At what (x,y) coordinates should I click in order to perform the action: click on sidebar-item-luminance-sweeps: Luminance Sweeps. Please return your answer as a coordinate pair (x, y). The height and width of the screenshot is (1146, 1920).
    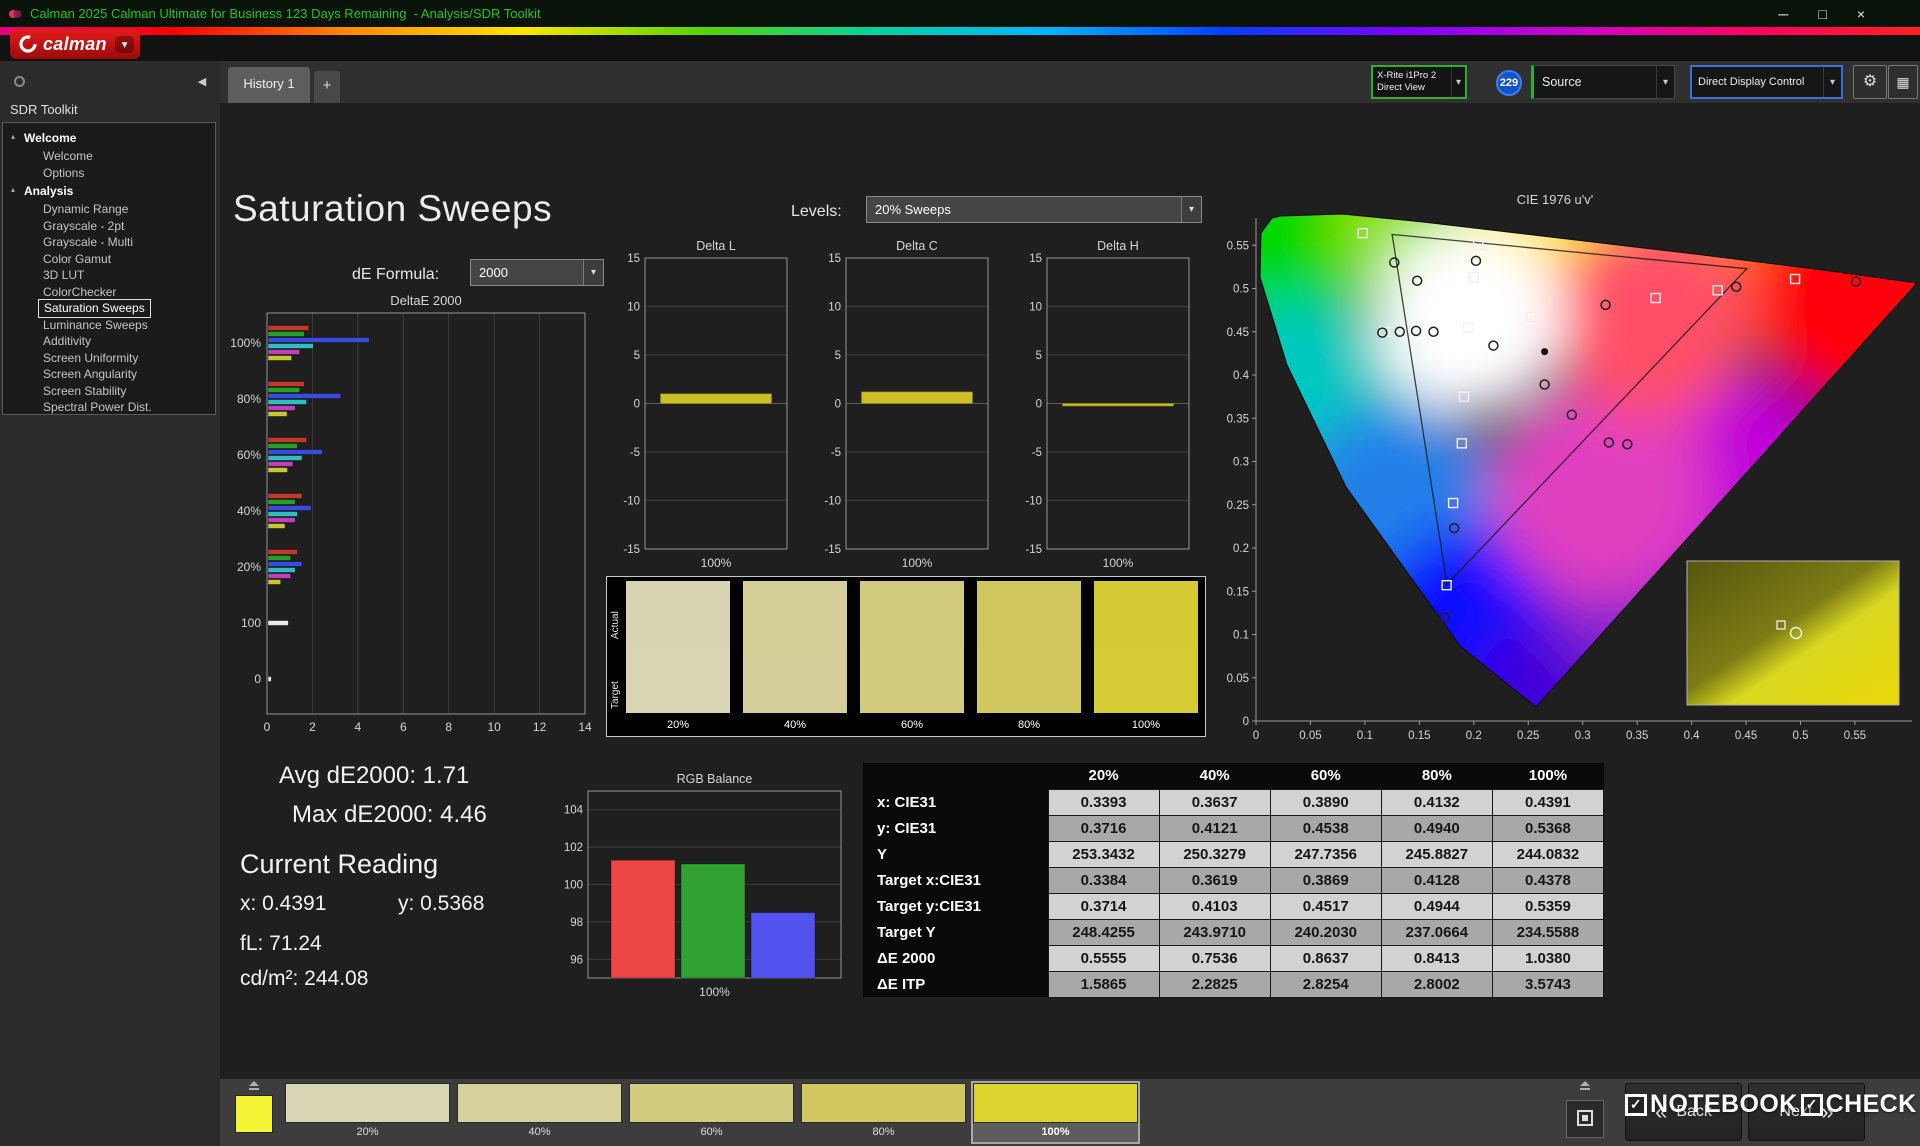
    Looking at the image, I should click on (109, 325).